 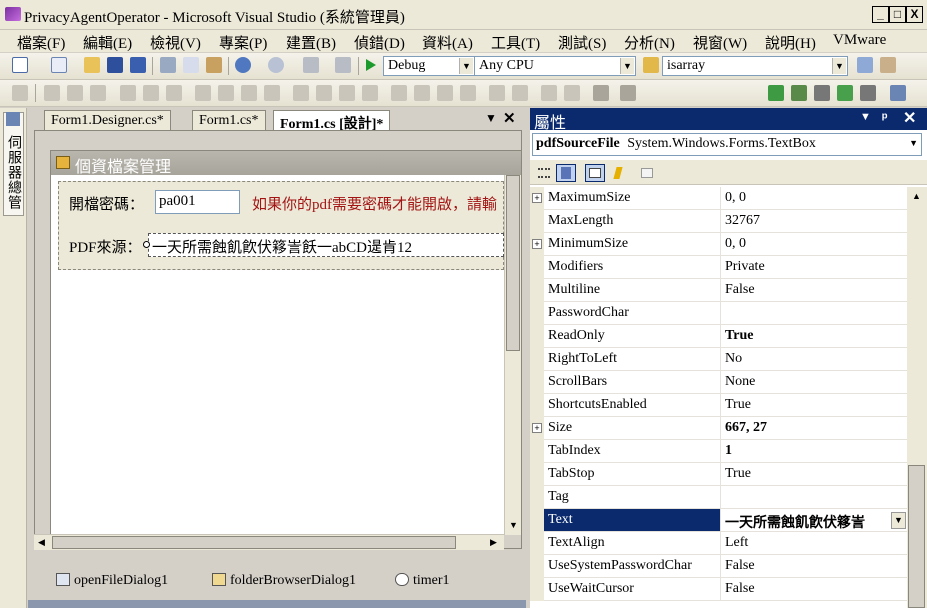 I want to click on undo-icon, so click(x=243, y=65).